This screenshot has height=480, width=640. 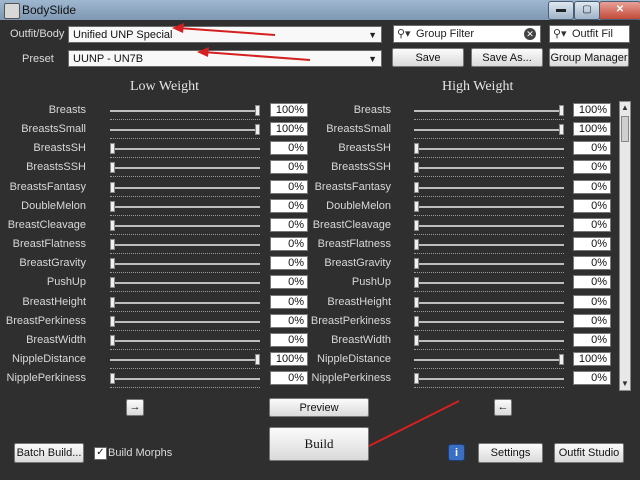 What do you see at coordinates (589, 57) in the screenshot?
I see `group-manager-button: Group Manager` at bounding box center [589, 57].